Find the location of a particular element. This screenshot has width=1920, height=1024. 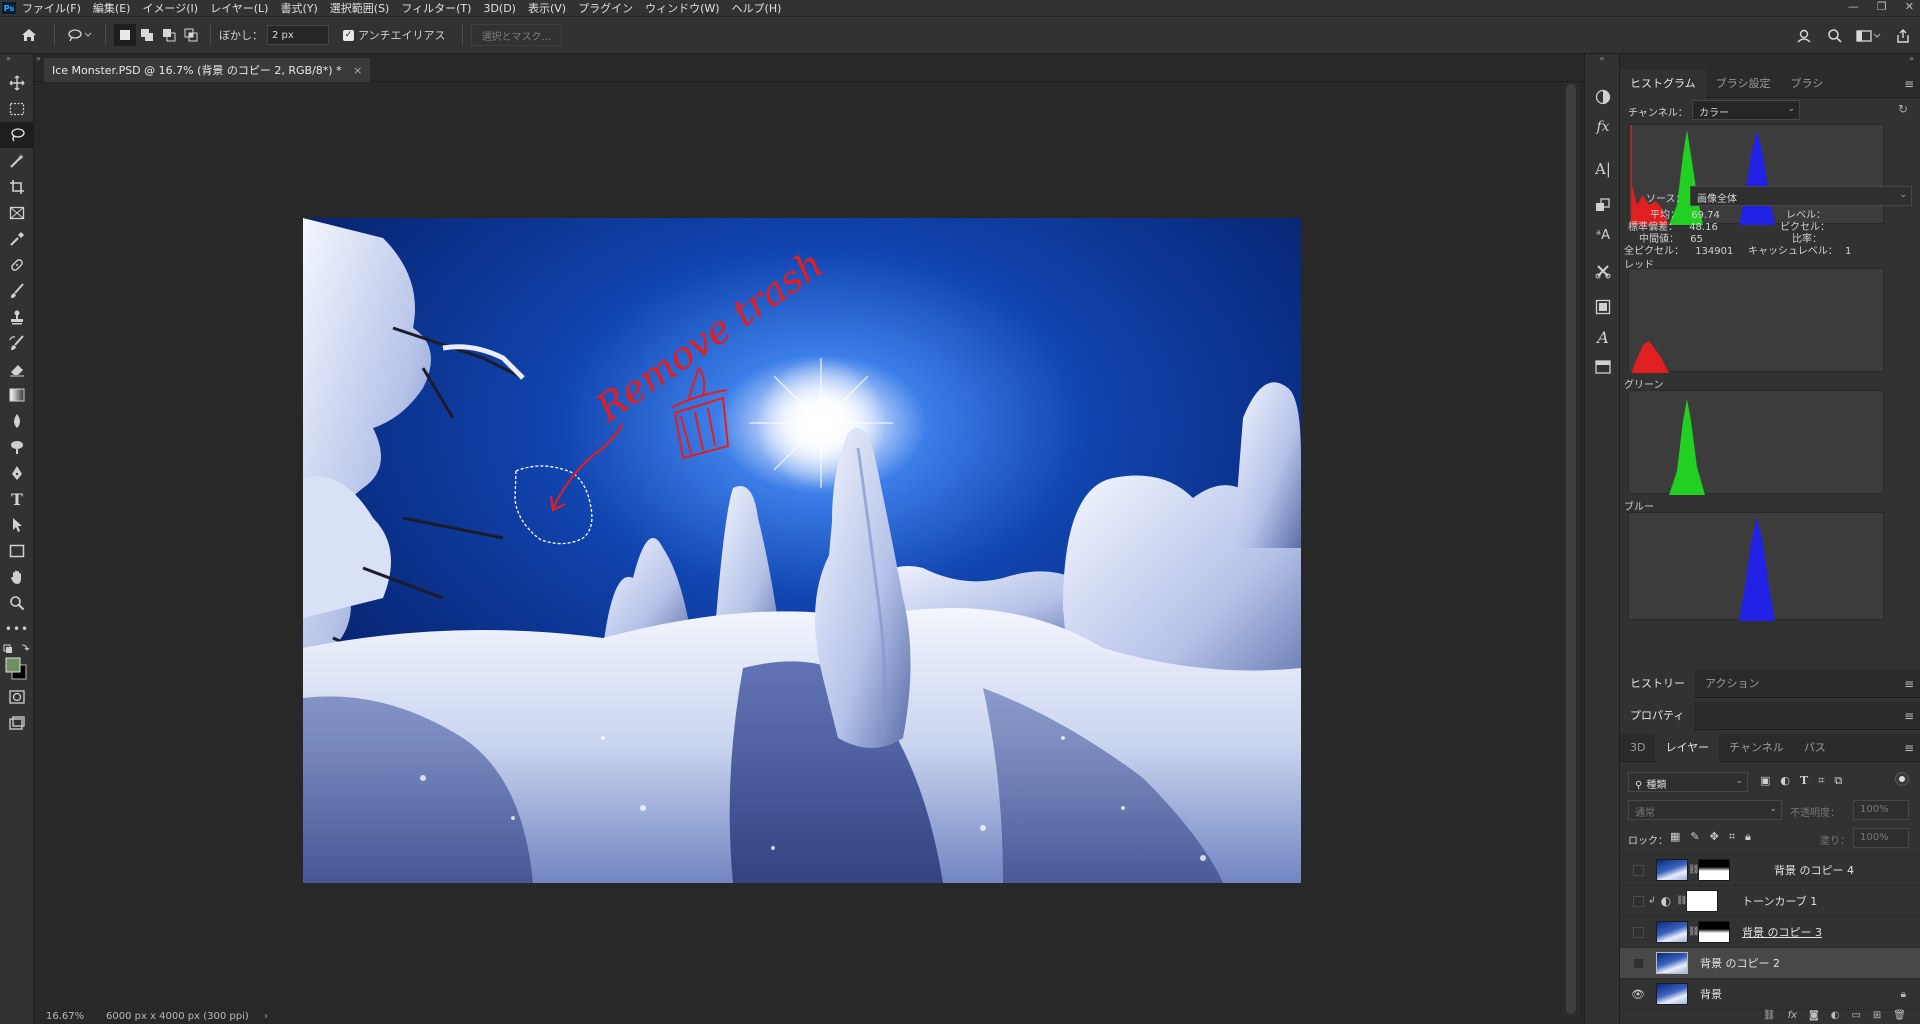

tab-layers: レイヤー is located at coordinates (1687, 747).